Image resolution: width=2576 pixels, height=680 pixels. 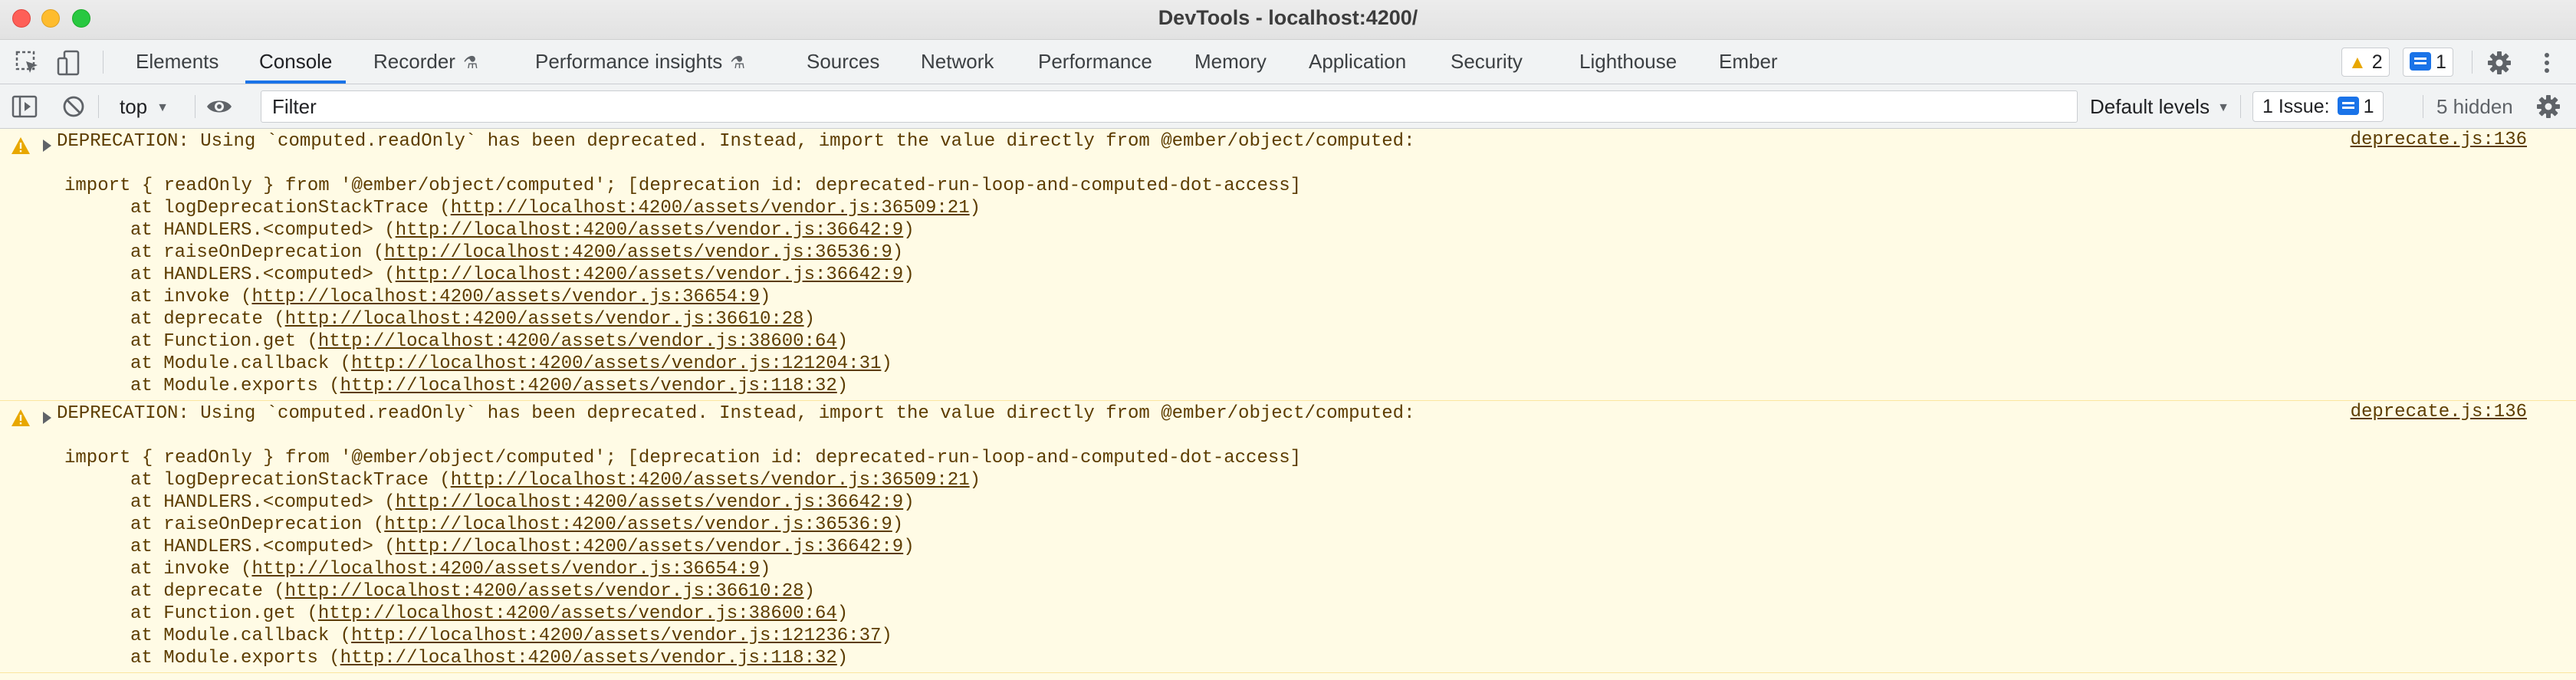 I want to click on log-levels-dropdown: Default levels ▼, so click(x=2159, y=107).